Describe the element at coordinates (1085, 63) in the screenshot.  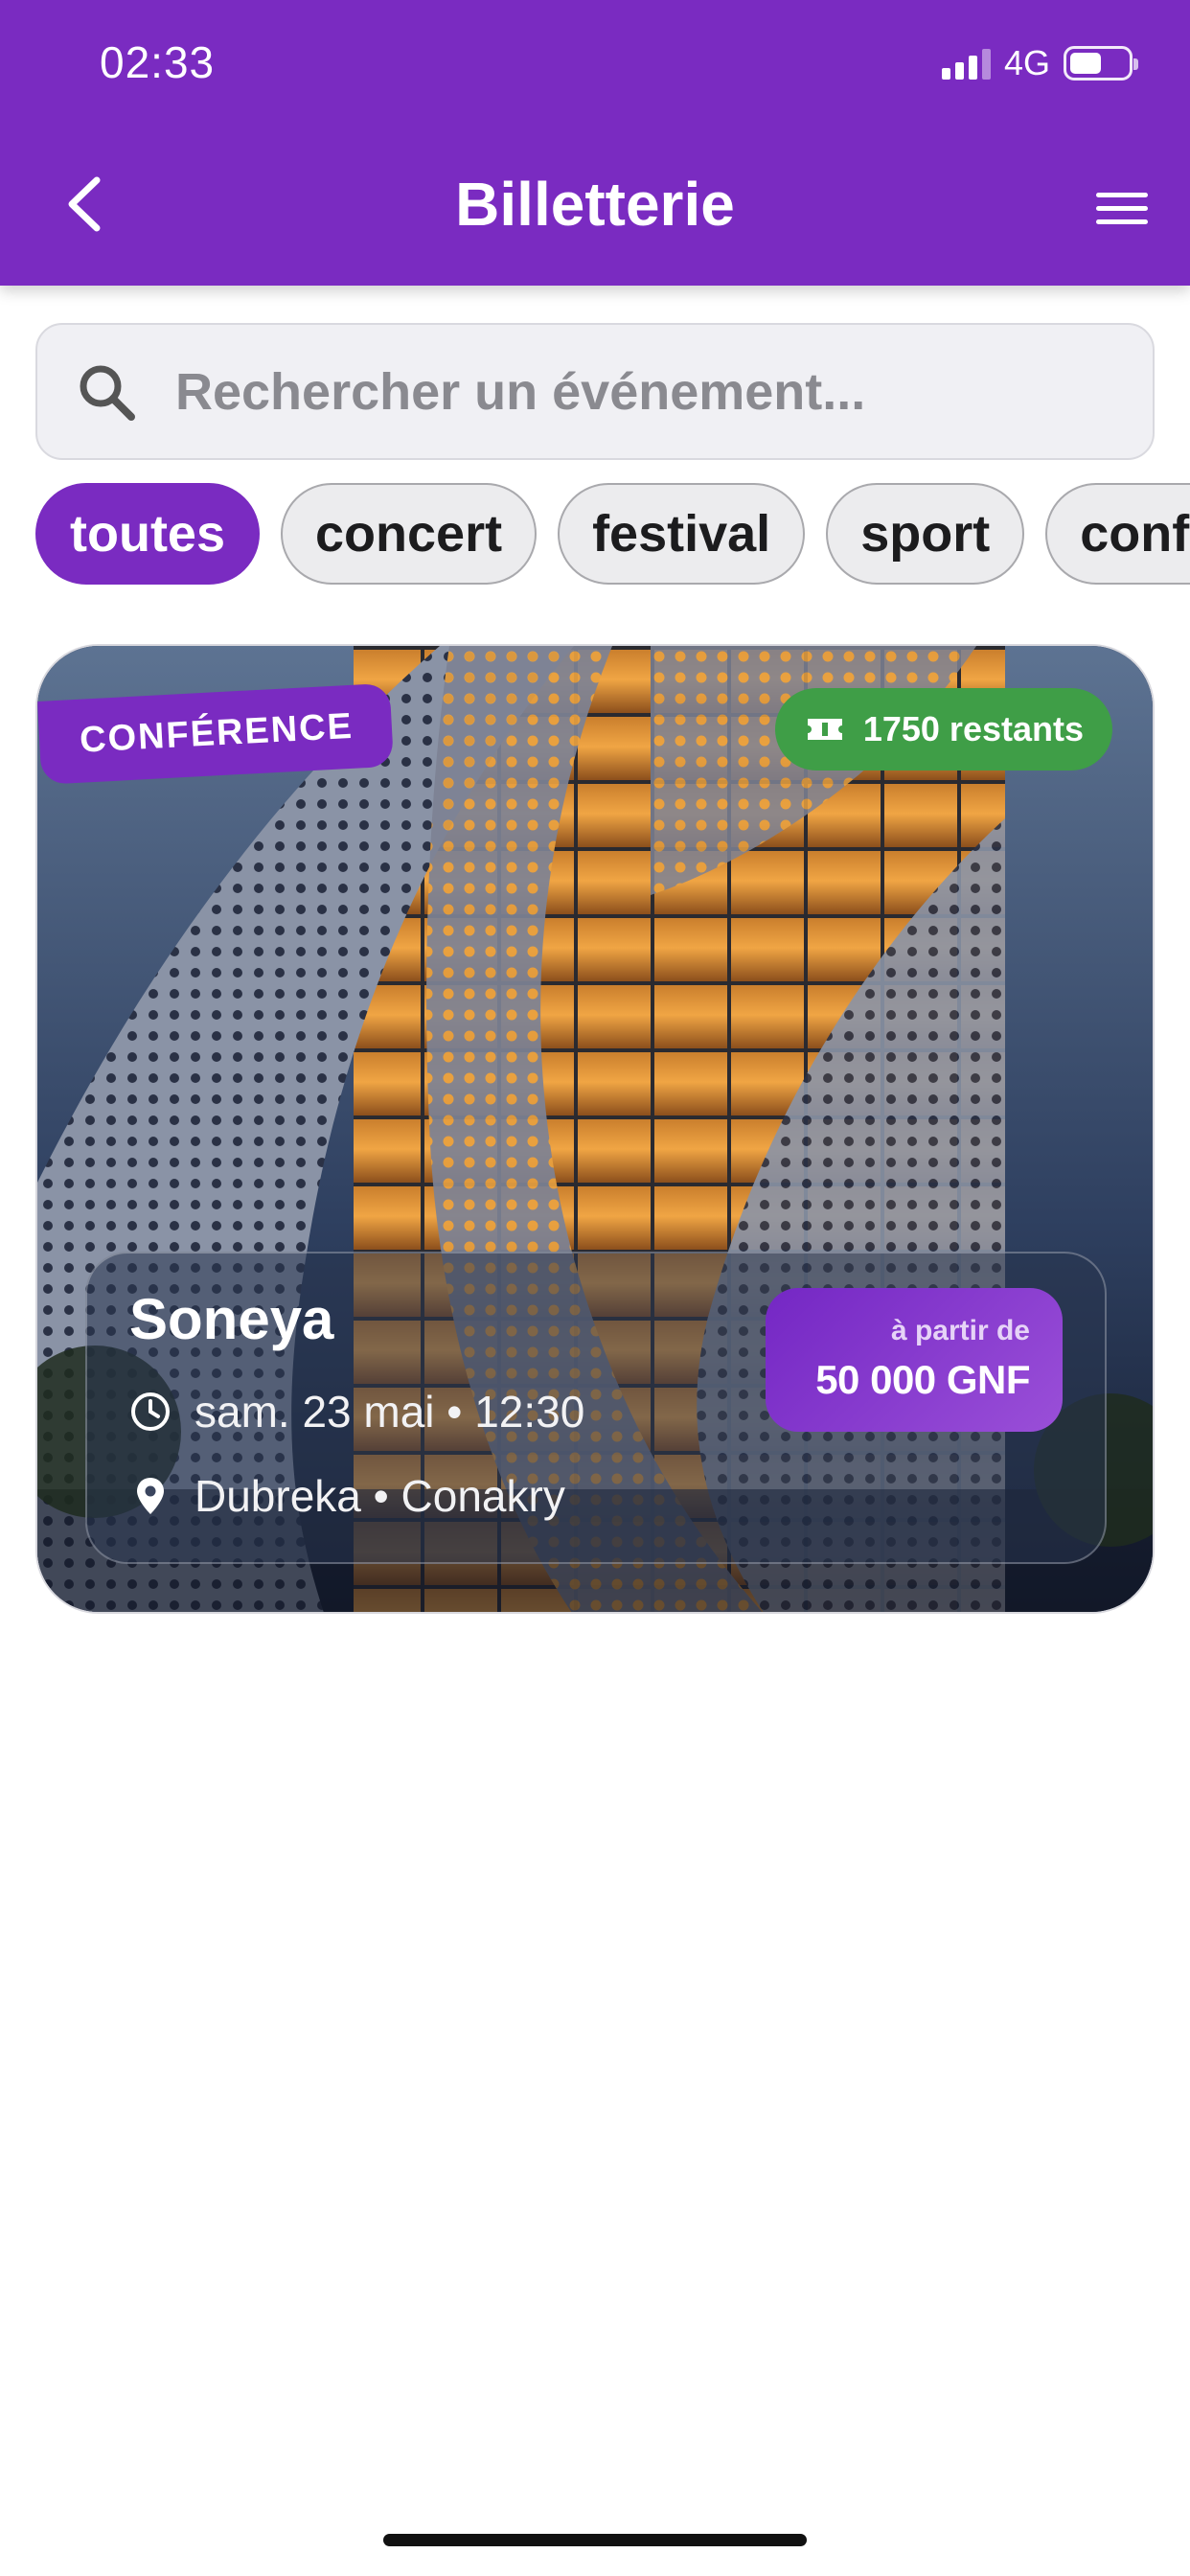
I see `battery-level` at that location.